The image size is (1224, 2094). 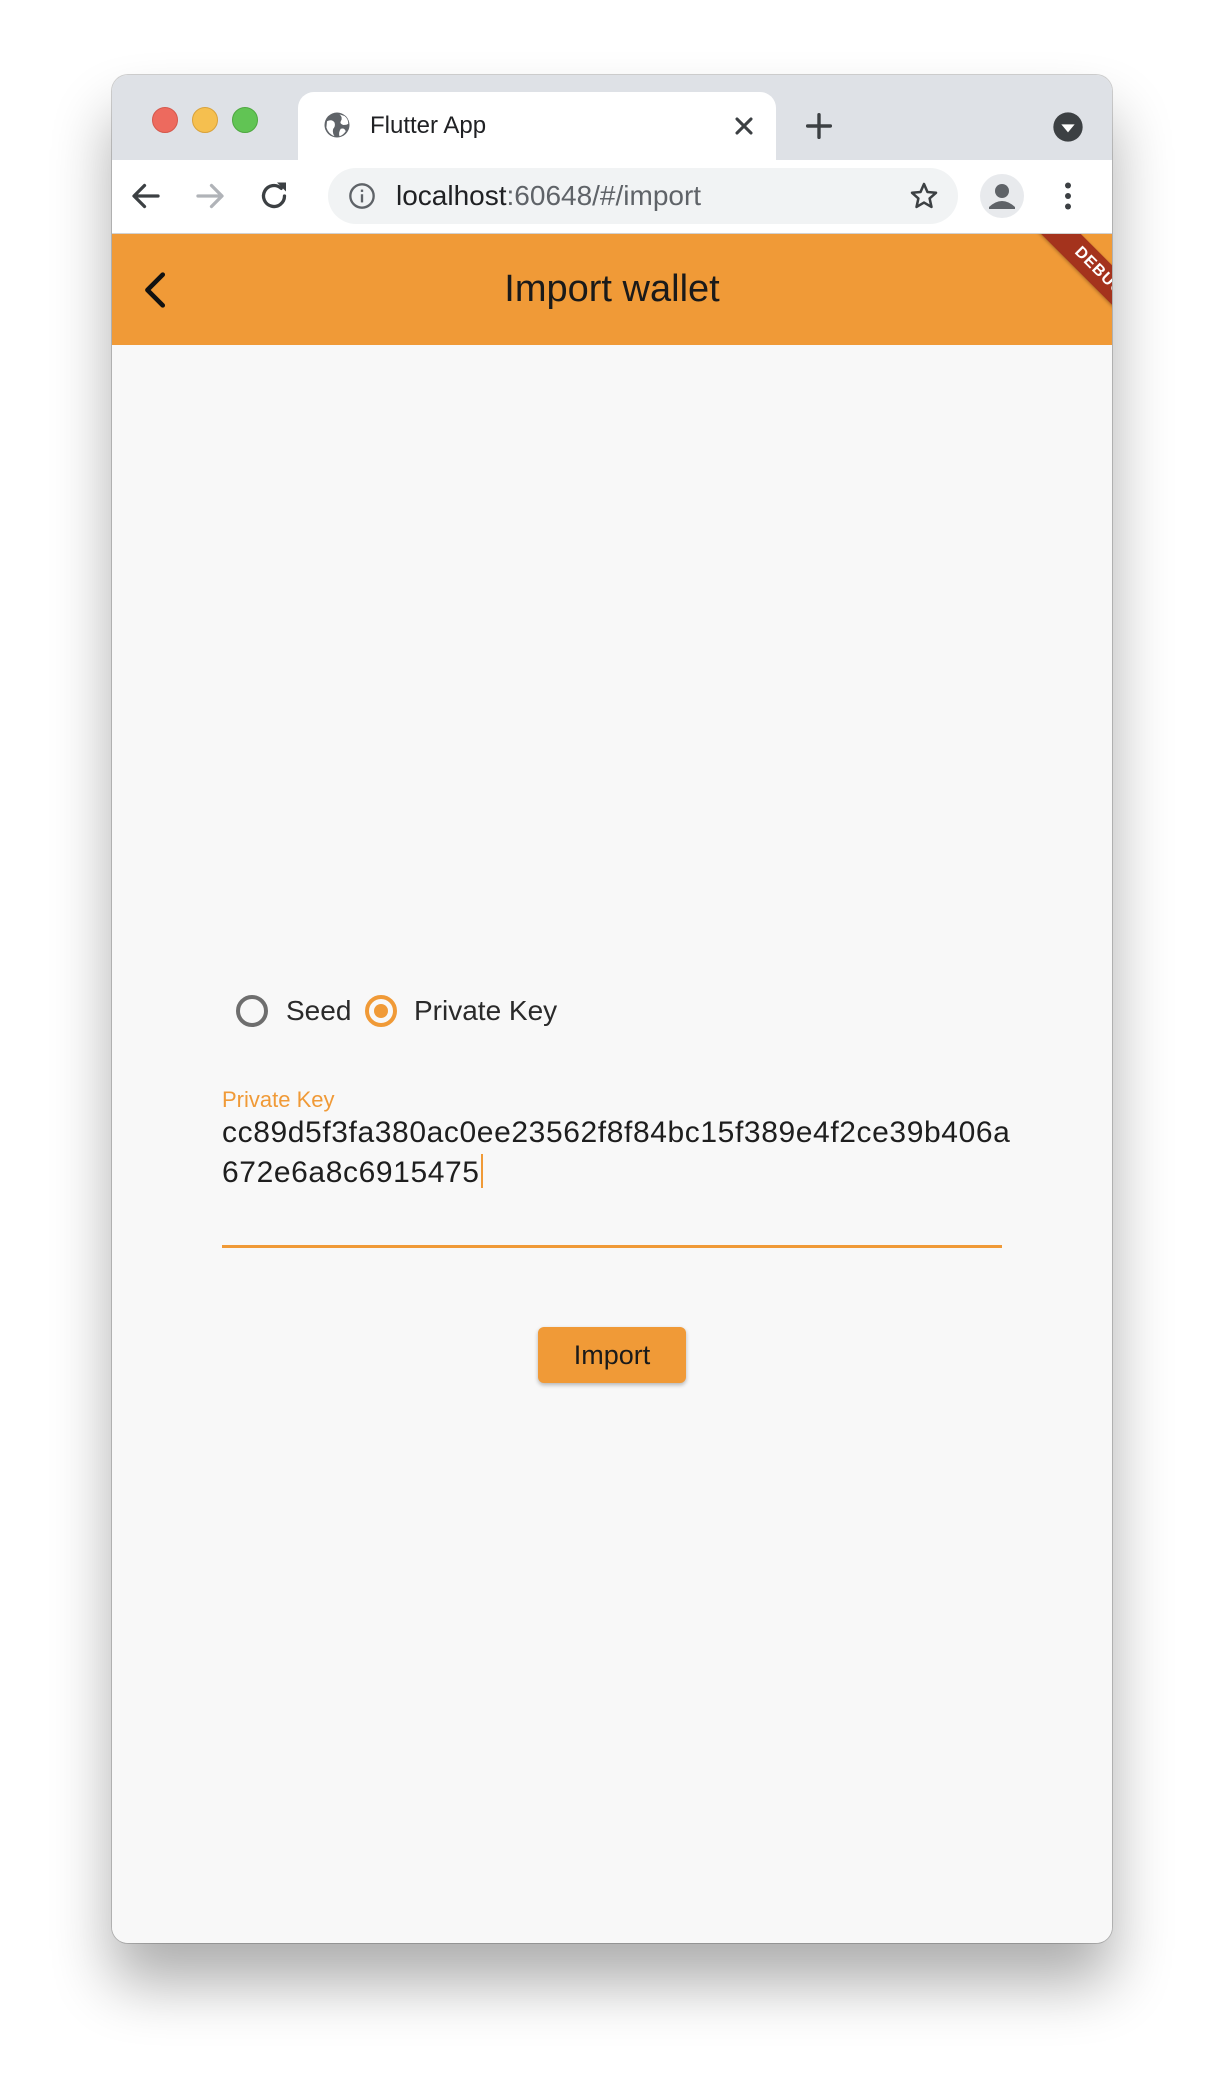 I want to click on browser-toolbar: localhost:60648/#/import, so click(x=612, y=197).